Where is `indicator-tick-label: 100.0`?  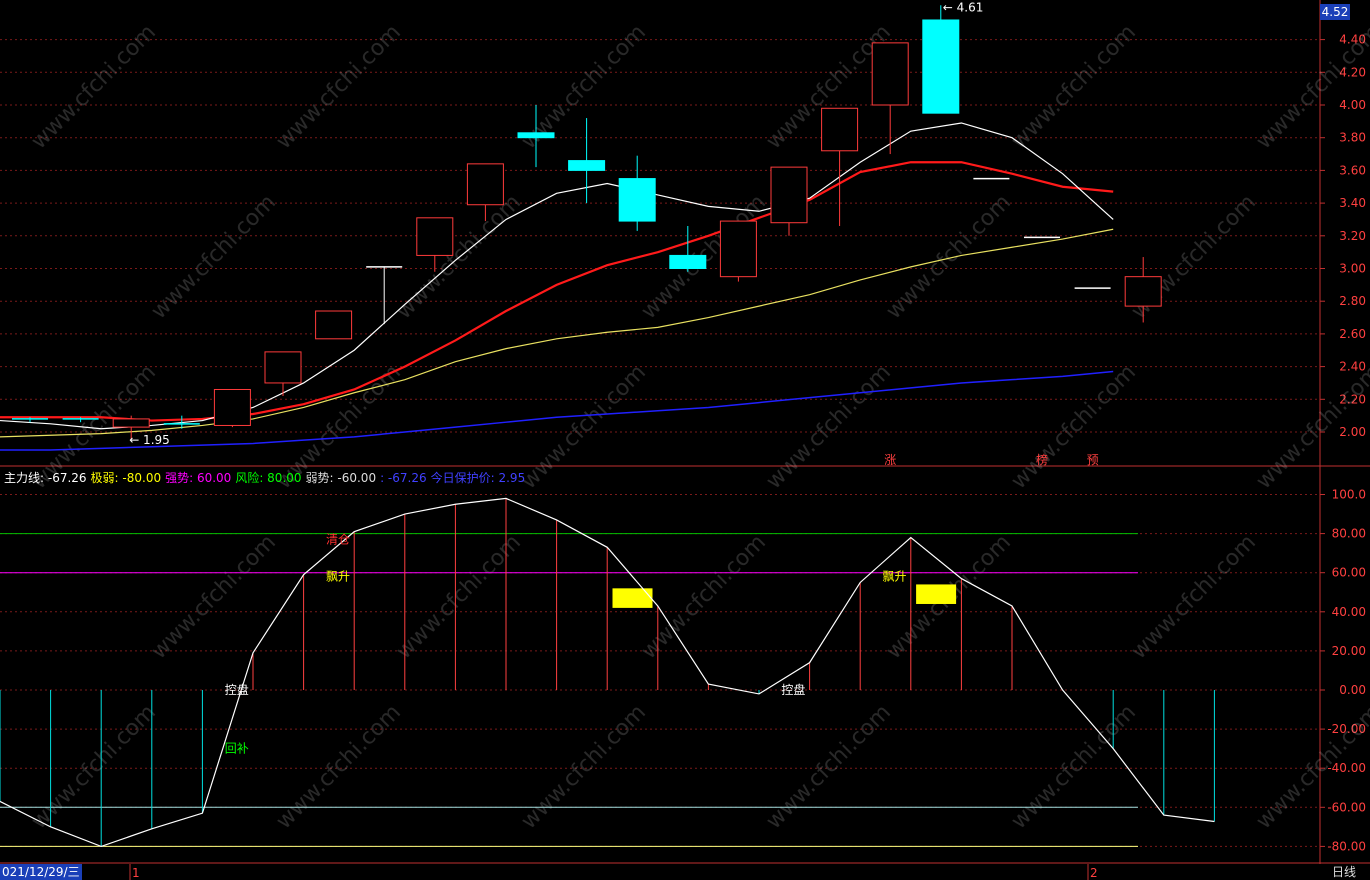 indicator-tick-label: 100.0 is located at coordinates (1349, 495).